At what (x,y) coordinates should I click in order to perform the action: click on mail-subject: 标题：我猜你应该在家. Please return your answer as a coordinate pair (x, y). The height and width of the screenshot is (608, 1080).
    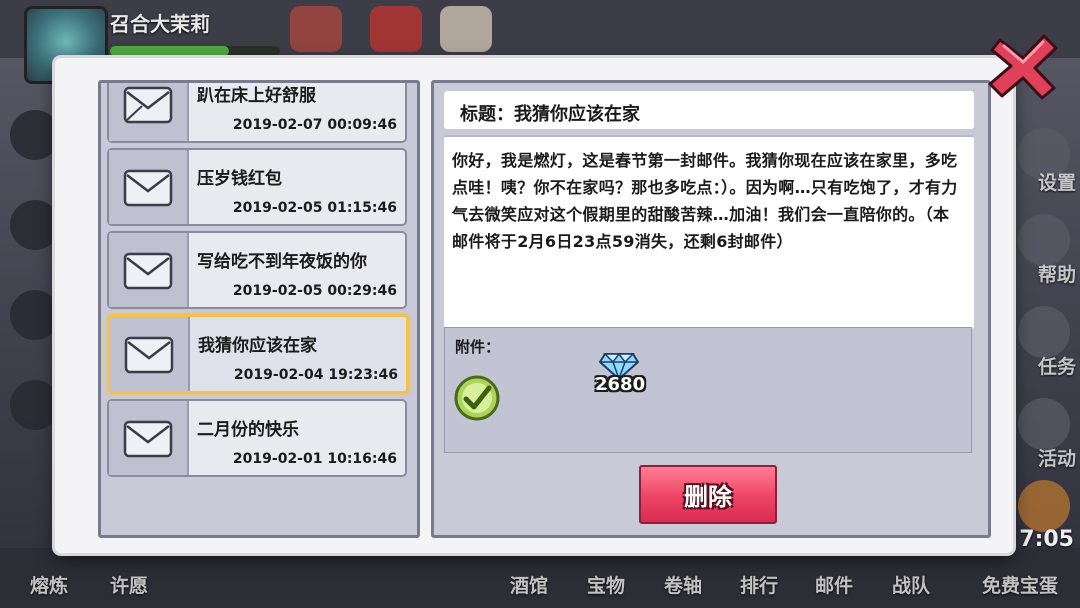
    Looking at the image, I should click on (550, 114).